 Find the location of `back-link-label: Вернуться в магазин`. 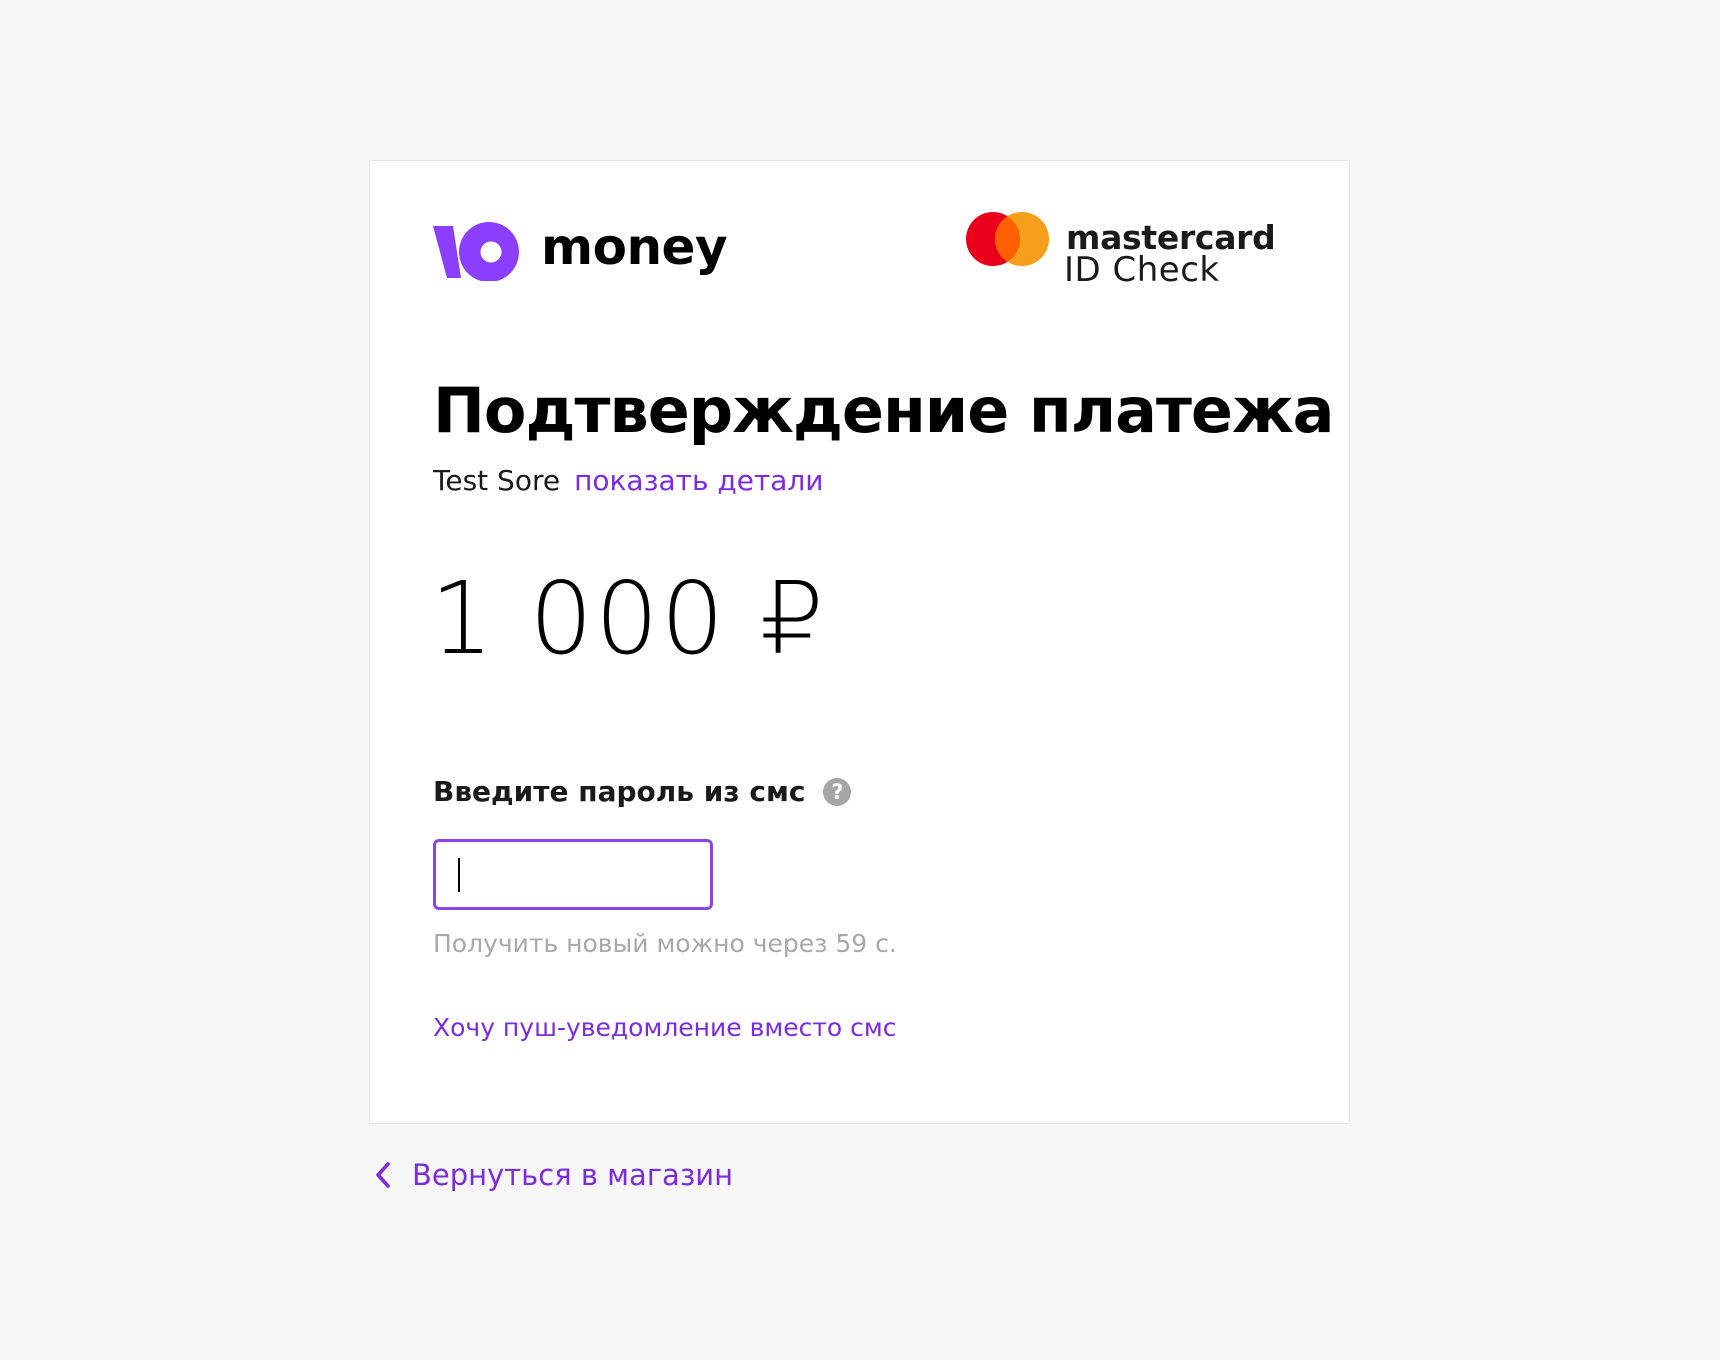

back-link-label: Вернуться в магазин is located at coordinates (573, 1175).